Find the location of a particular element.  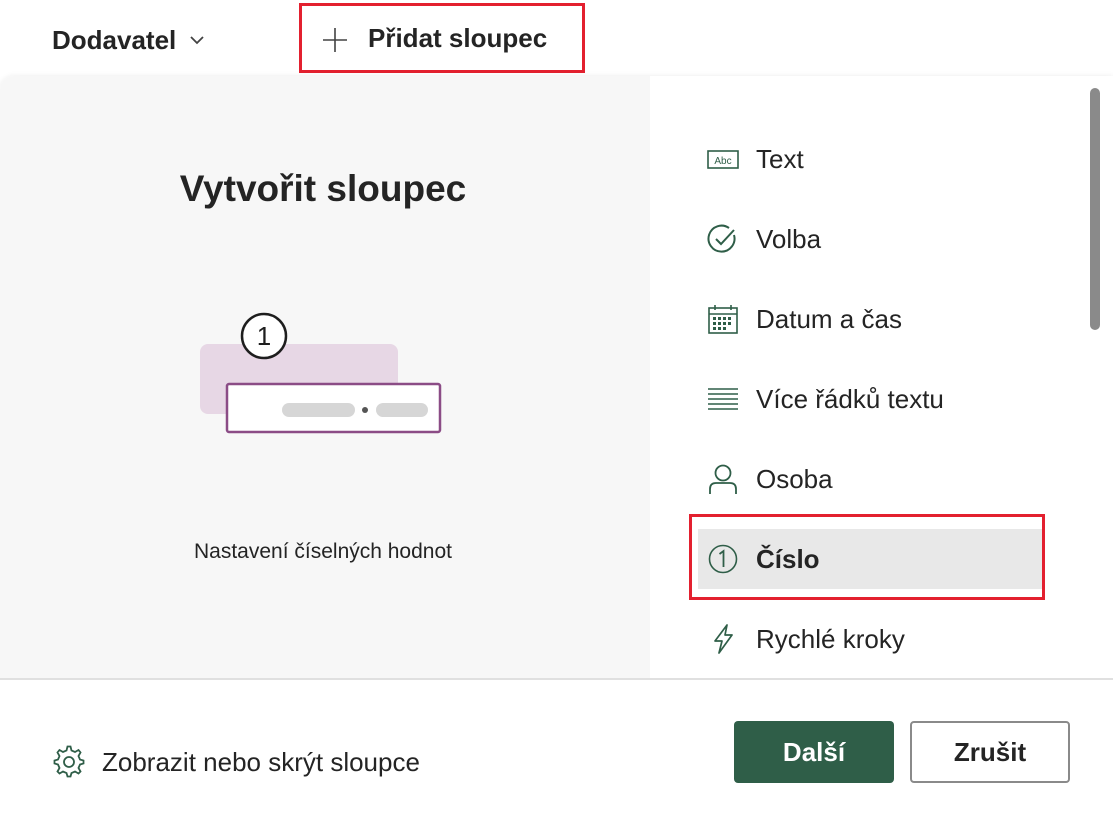

type-option-label: Více řádků textu is located at coordinates (850, 398).